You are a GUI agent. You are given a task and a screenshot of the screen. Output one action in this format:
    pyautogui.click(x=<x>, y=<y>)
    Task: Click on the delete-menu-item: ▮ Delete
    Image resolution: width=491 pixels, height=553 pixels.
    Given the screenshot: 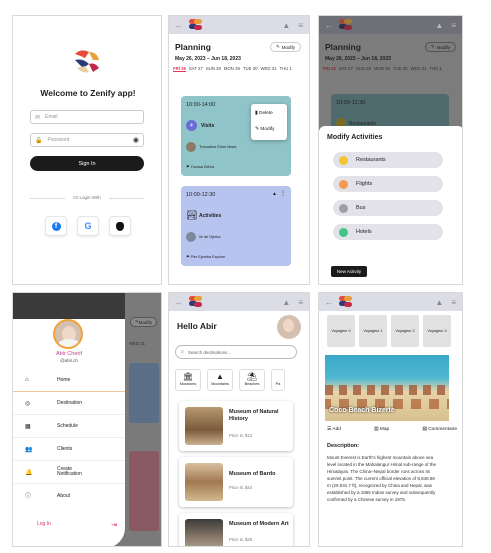 What is the action you would take?
    pyautogui.click(x=264, y=113)
    